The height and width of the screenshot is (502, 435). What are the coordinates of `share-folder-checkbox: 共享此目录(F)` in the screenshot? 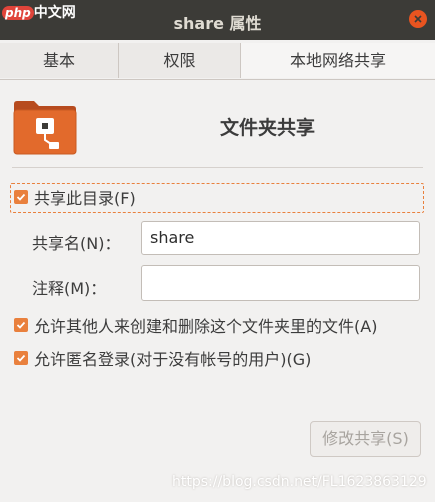 It's located at (75, 197).